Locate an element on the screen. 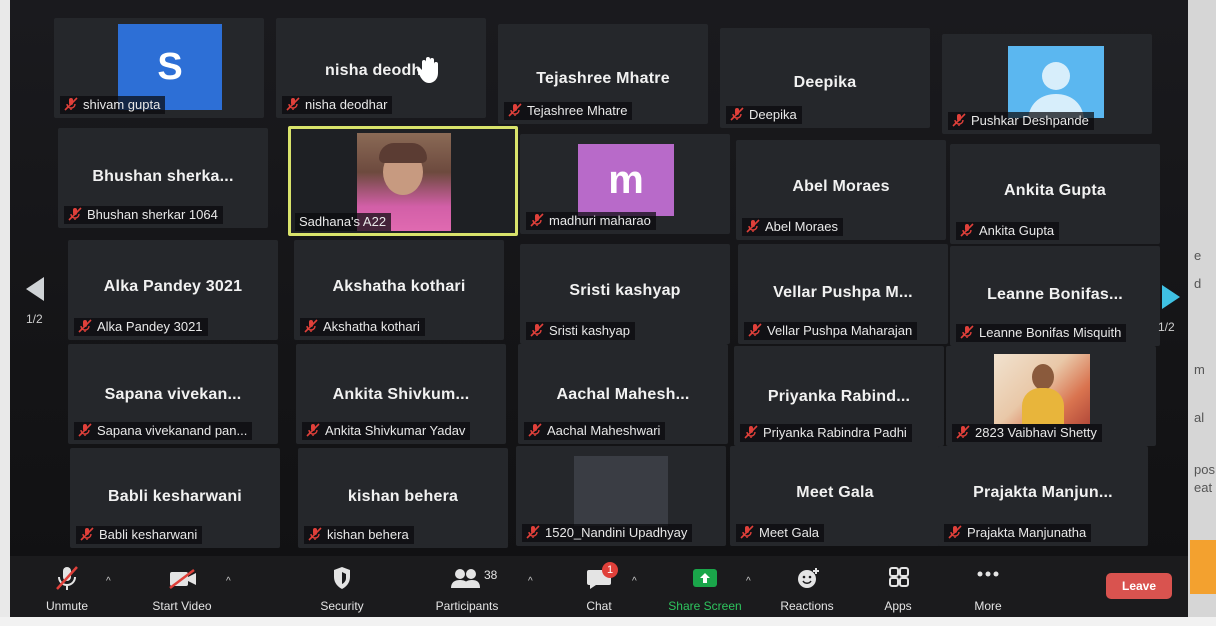  participant-tile: Pushkar Deshpande is located at coordinates (1047, 84).